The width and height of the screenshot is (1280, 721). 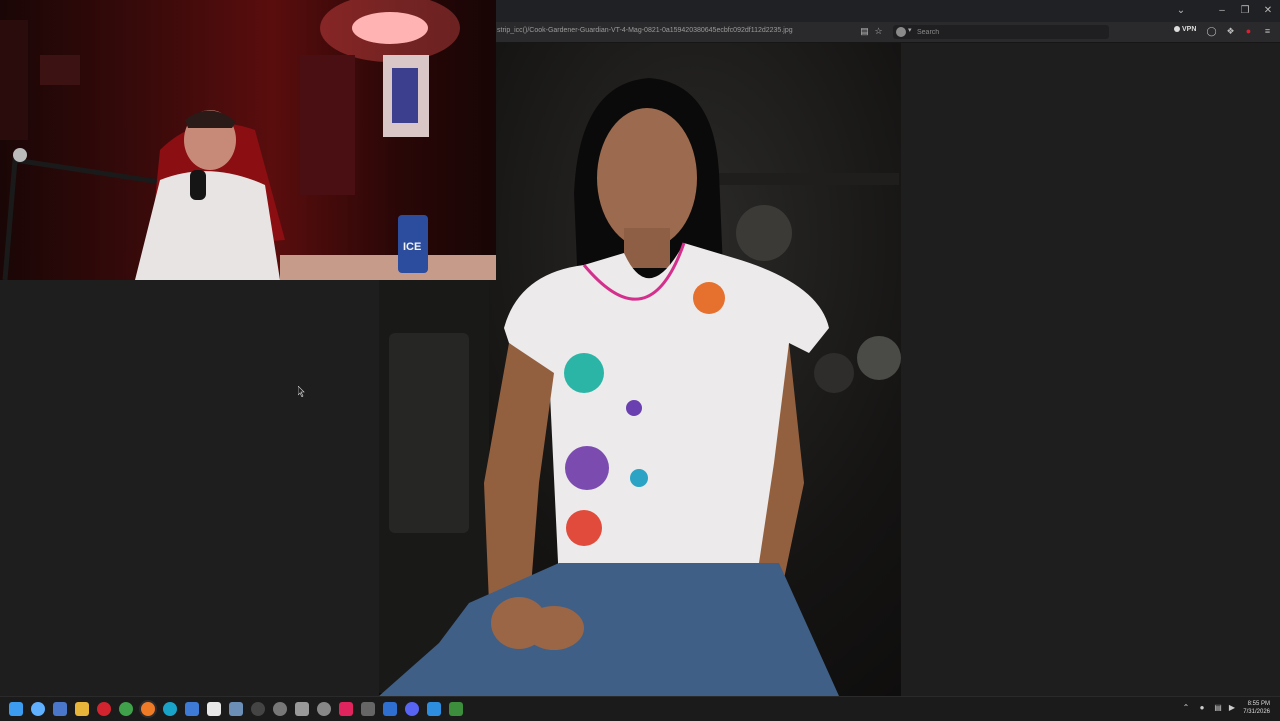 I want to click on notepad-icon, so click(x=192, y=709).